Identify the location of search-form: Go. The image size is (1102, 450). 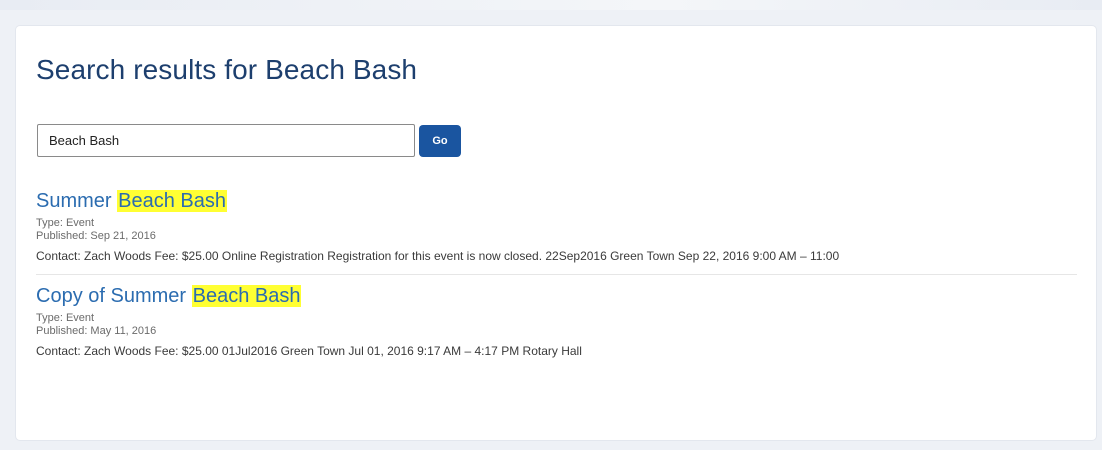
(249, 140).